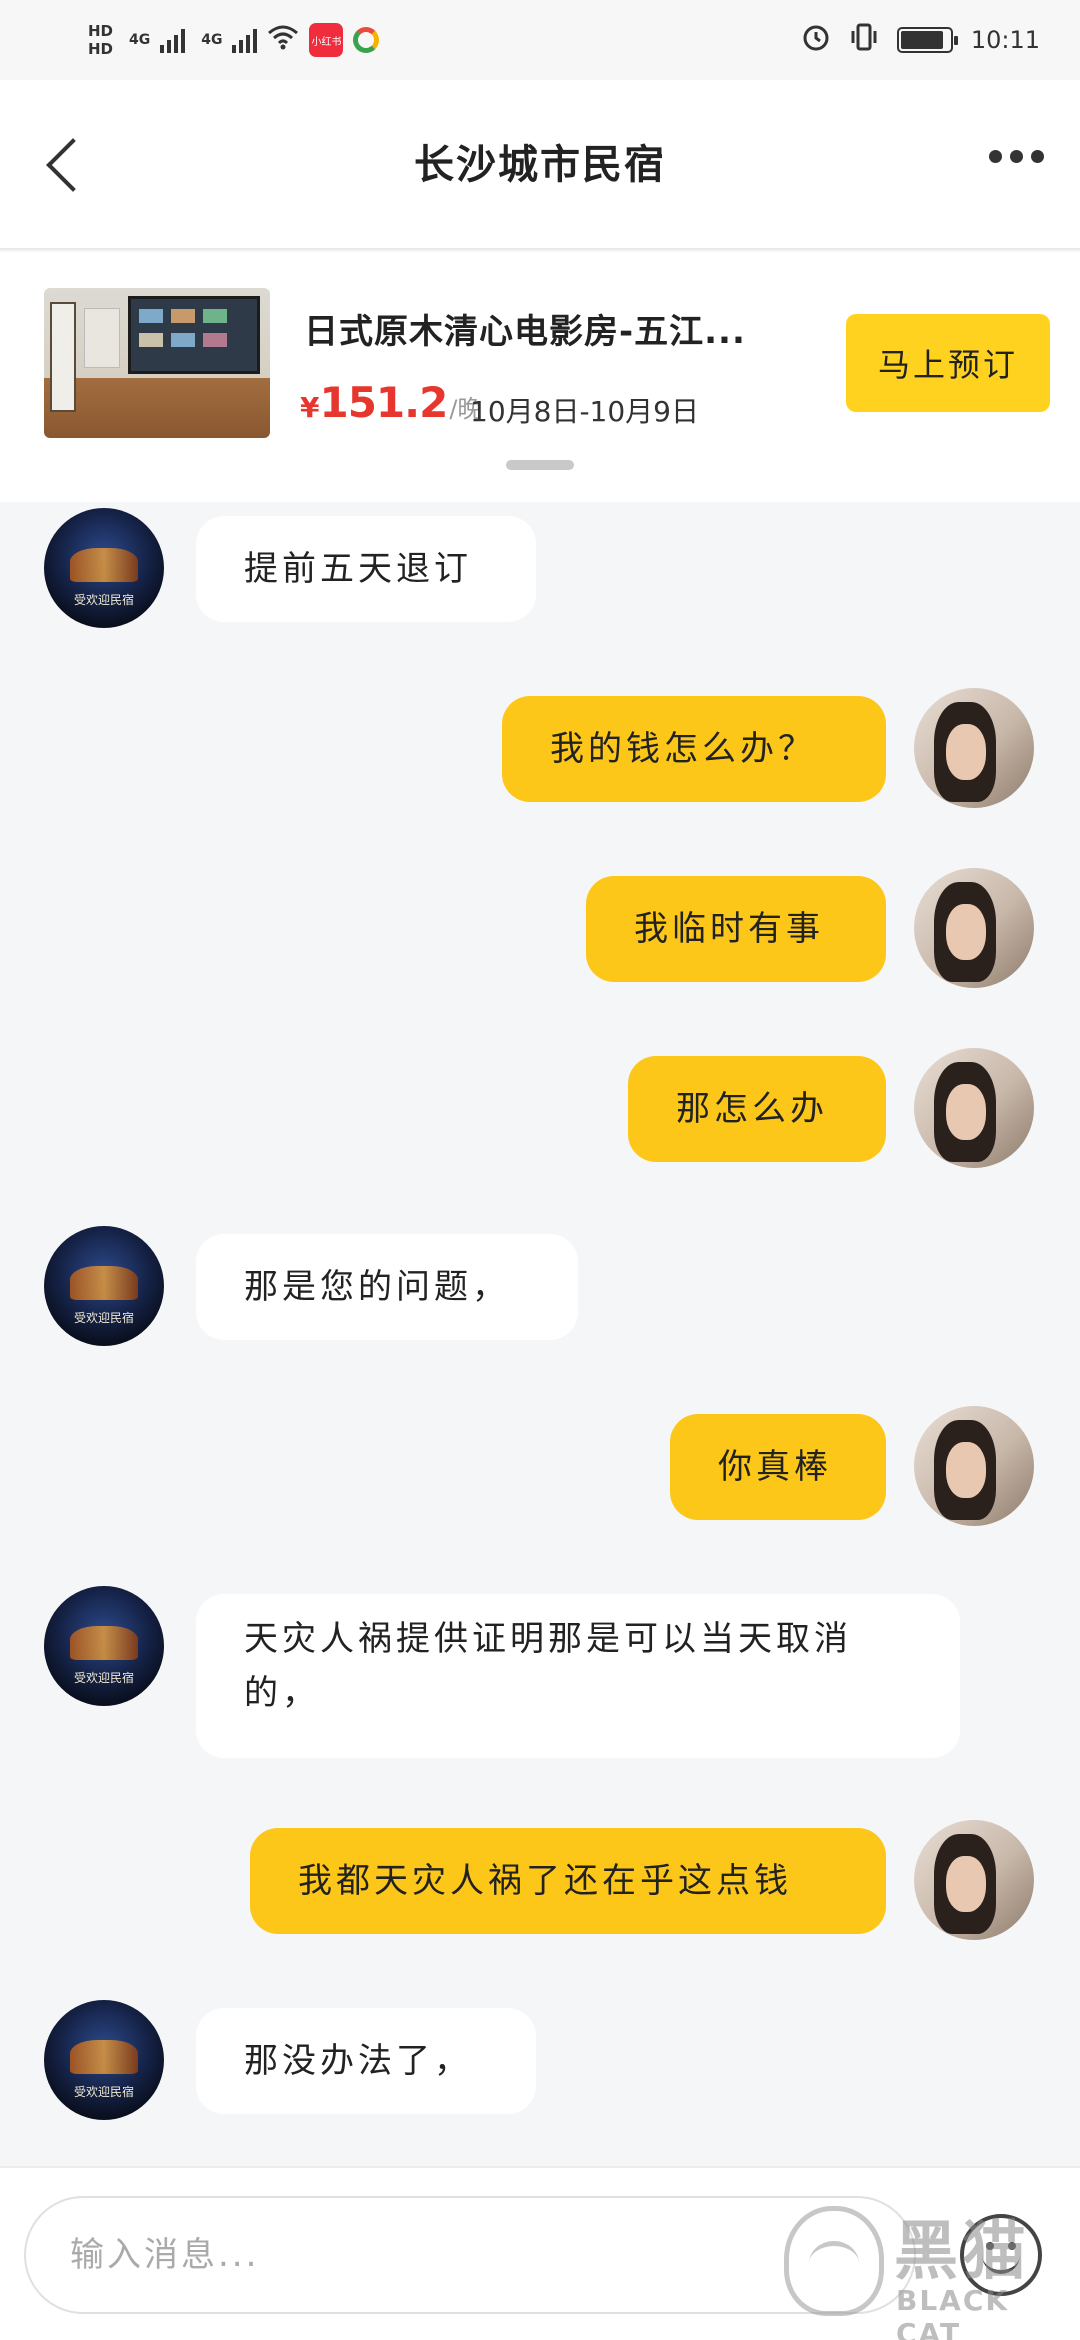  Describe the element at coordinates (736, 929) in the screenshot. I see `message-bubble: 我临时有事` at that location.